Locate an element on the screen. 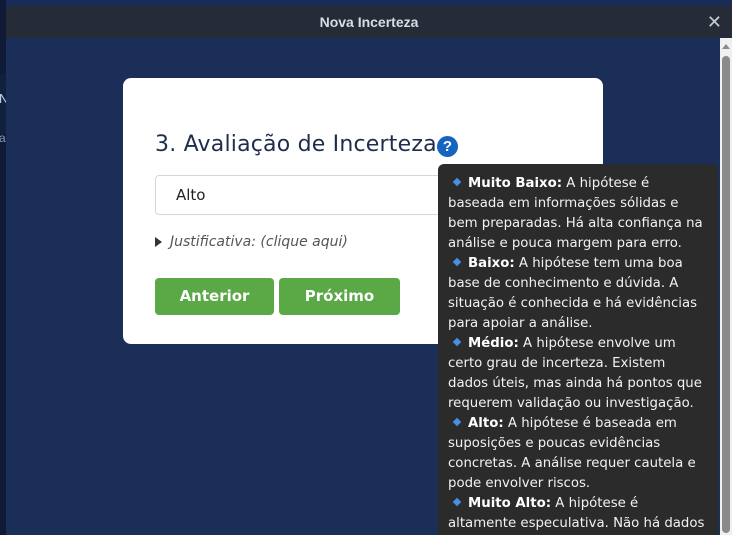 The width and height of the screenshot is (732, 535). window-titlebar: Nova Incerteza ✕ is located at coordinates (369, 22).